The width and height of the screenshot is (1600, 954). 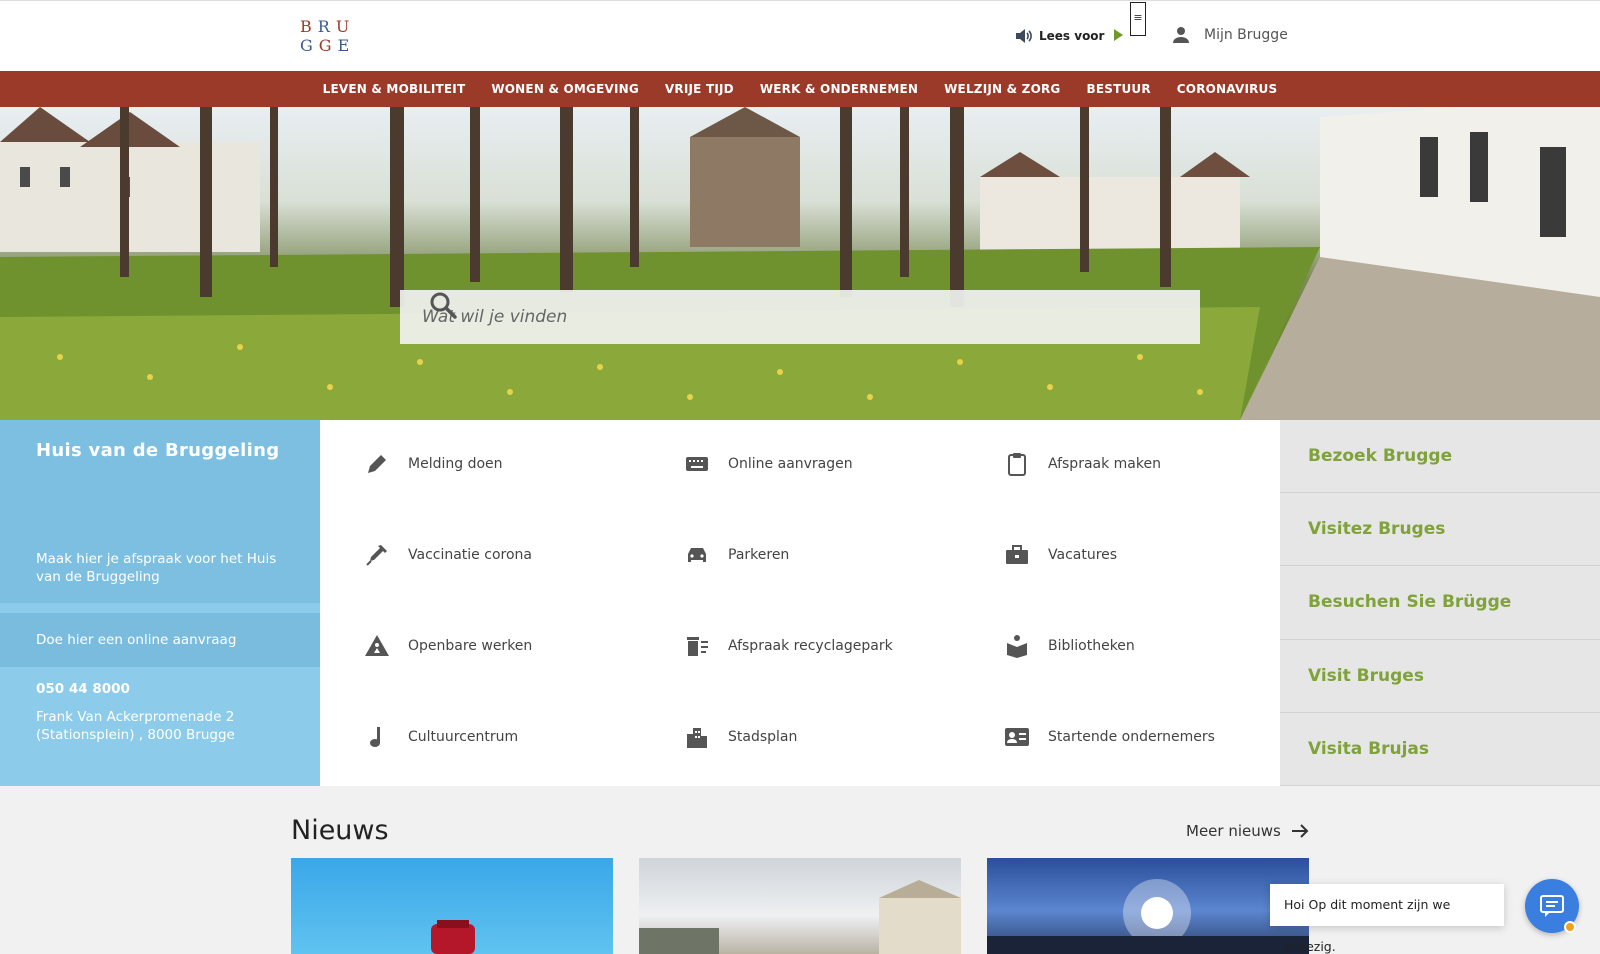 I want to click on nav-item-leven-mobiliteit: LEVEN & MOBILITEIT, so click(x=394, y=89).